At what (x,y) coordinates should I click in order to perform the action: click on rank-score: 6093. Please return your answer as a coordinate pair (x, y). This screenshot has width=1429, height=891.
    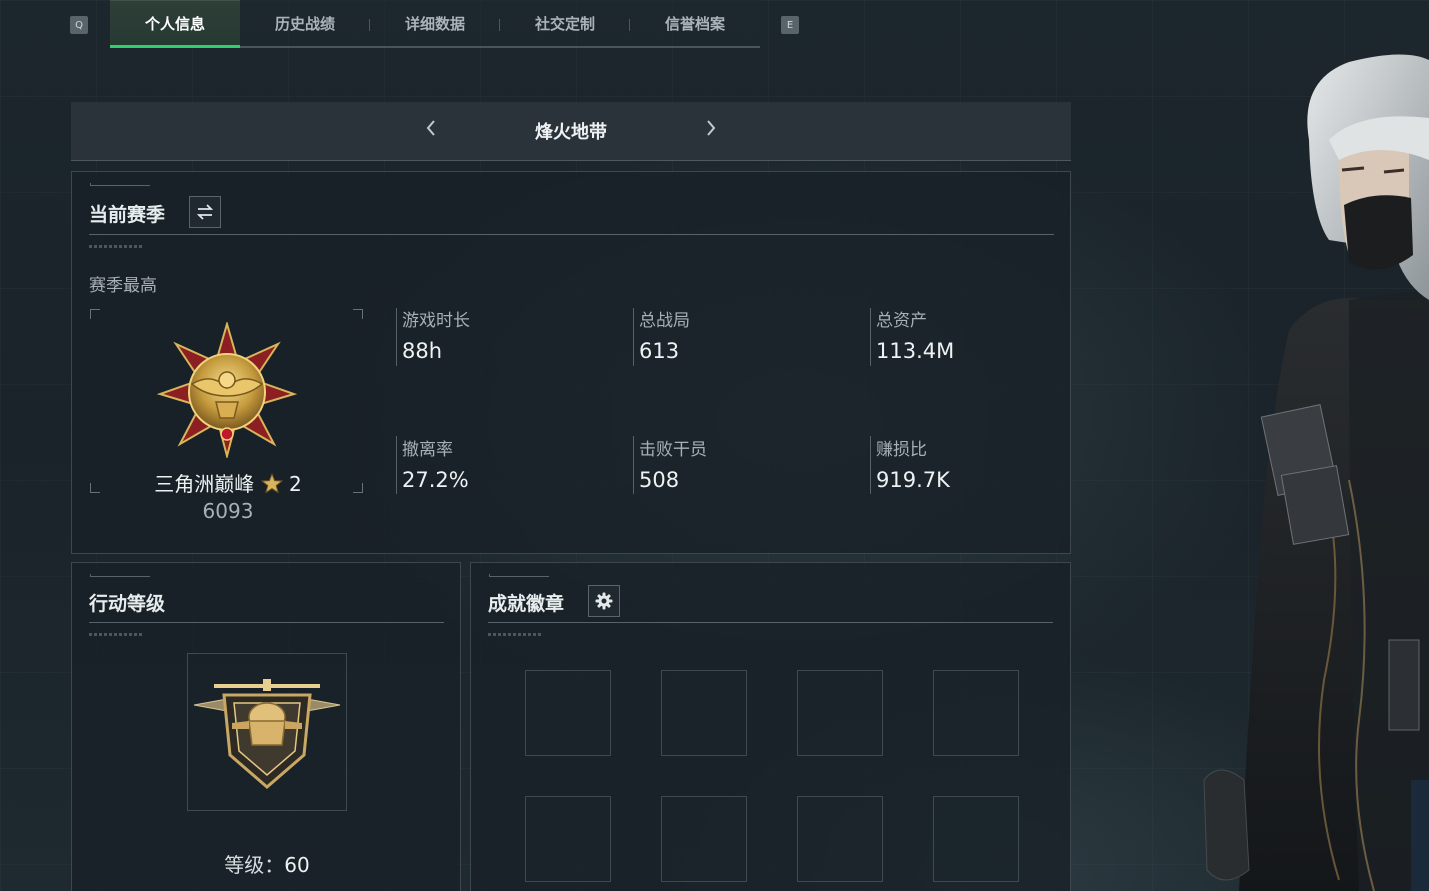
    Looking at the image, I should click on (228, 511).